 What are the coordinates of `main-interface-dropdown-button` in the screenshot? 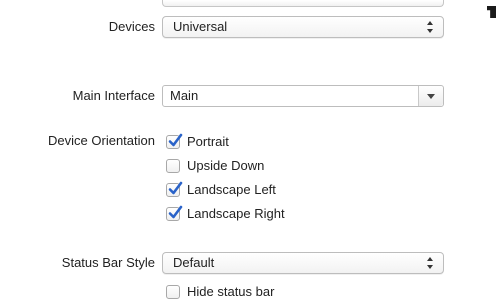 It's located at (430, 96).